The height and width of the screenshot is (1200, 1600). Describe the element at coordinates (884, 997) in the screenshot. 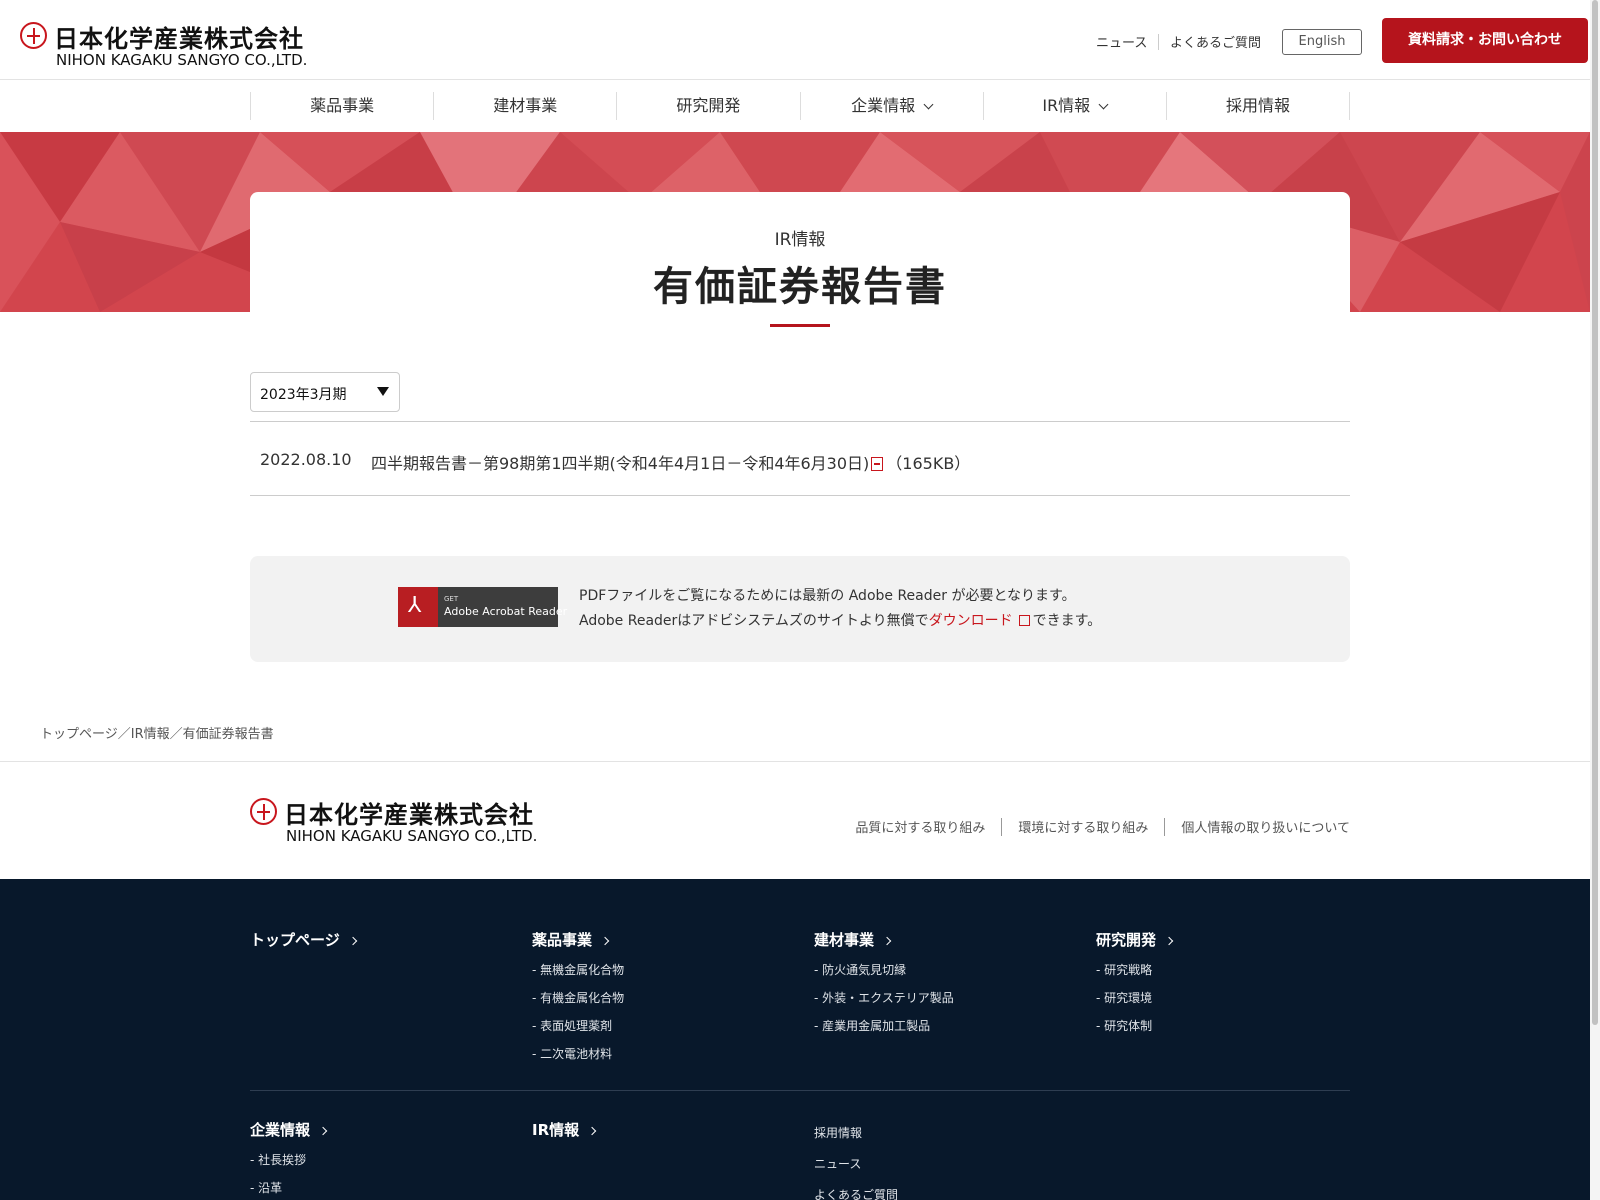

I see `footer-sub-link: 外装・エクステリア製品` at that location.